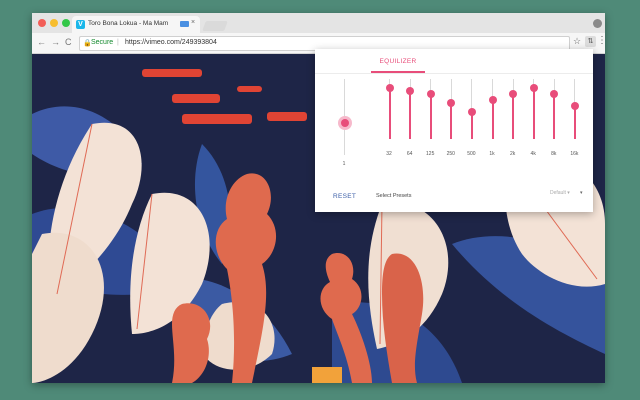 The image size is (640, 400). What do you see at coordinates (590, 41) in the screenshot?
I see `equalizer-extension-icon: ⇅` at bounding box center [590, 41].